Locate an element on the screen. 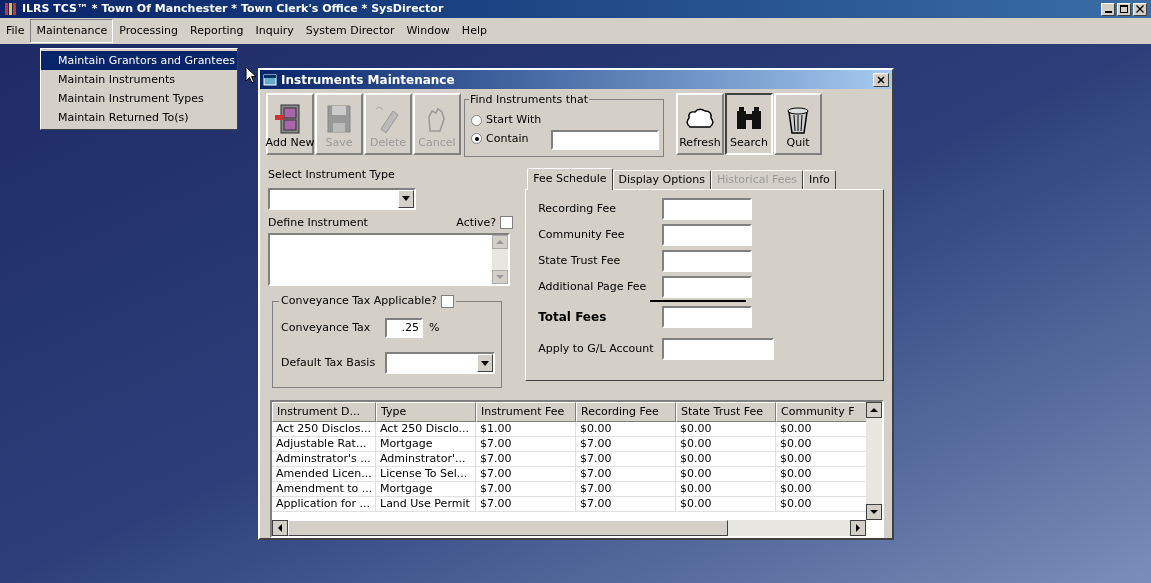 This screenshot has width=1151, height=583. field-label: Conveyance Tax is located at coordinates (326, 327).